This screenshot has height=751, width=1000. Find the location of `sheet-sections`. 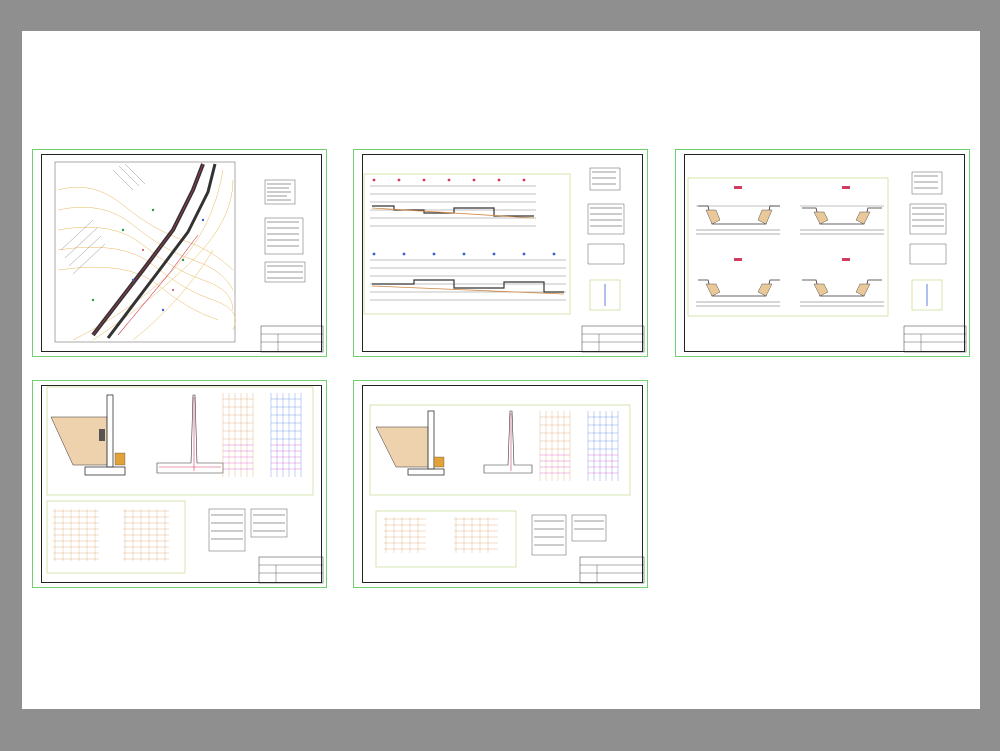

sheet-sections is located at coordinates (822, 253).